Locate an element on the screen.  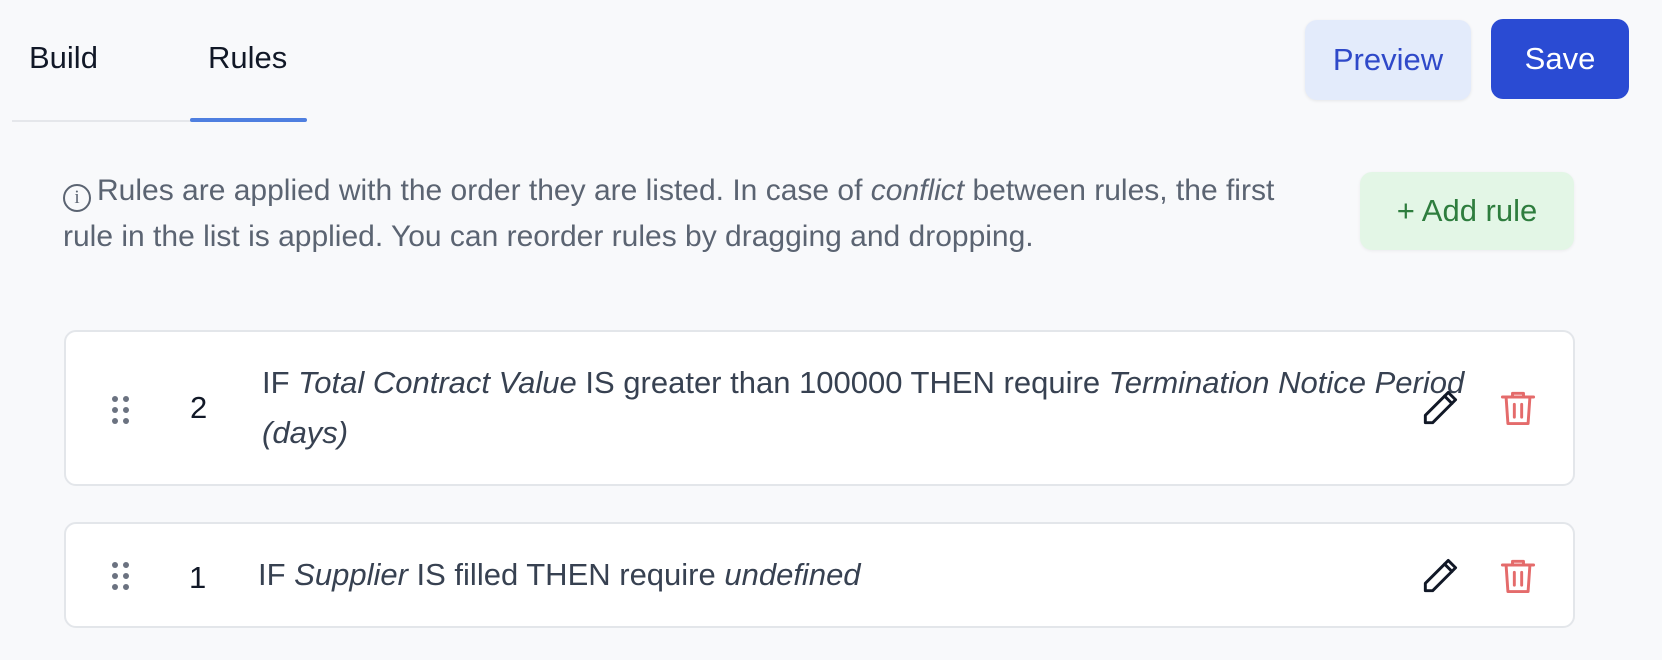
rule-condition: IS greater than 100000 THEN require is located at coordinates (842, 382).